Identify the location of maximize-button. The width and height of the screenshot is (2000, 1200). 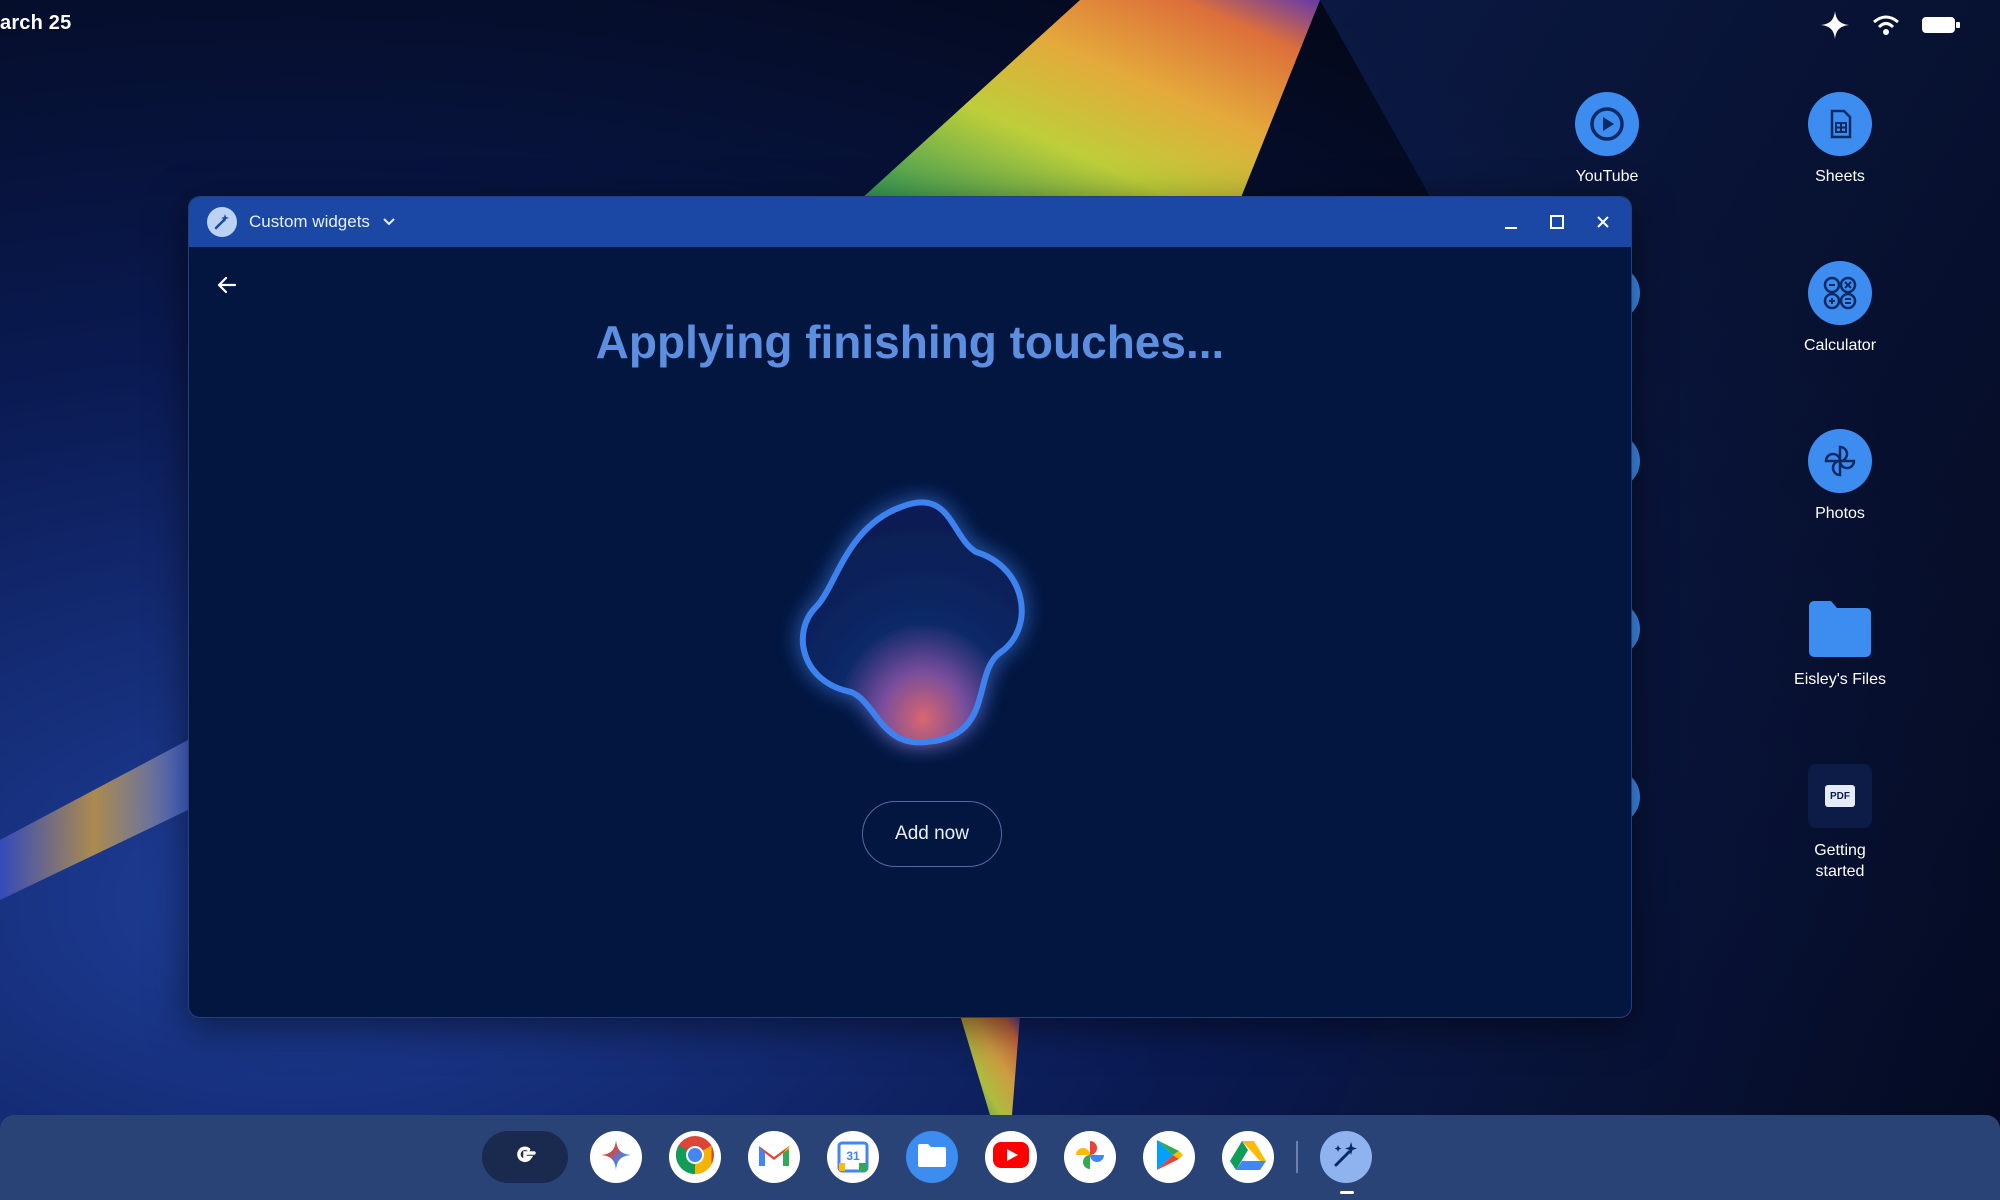
(1557, 222).